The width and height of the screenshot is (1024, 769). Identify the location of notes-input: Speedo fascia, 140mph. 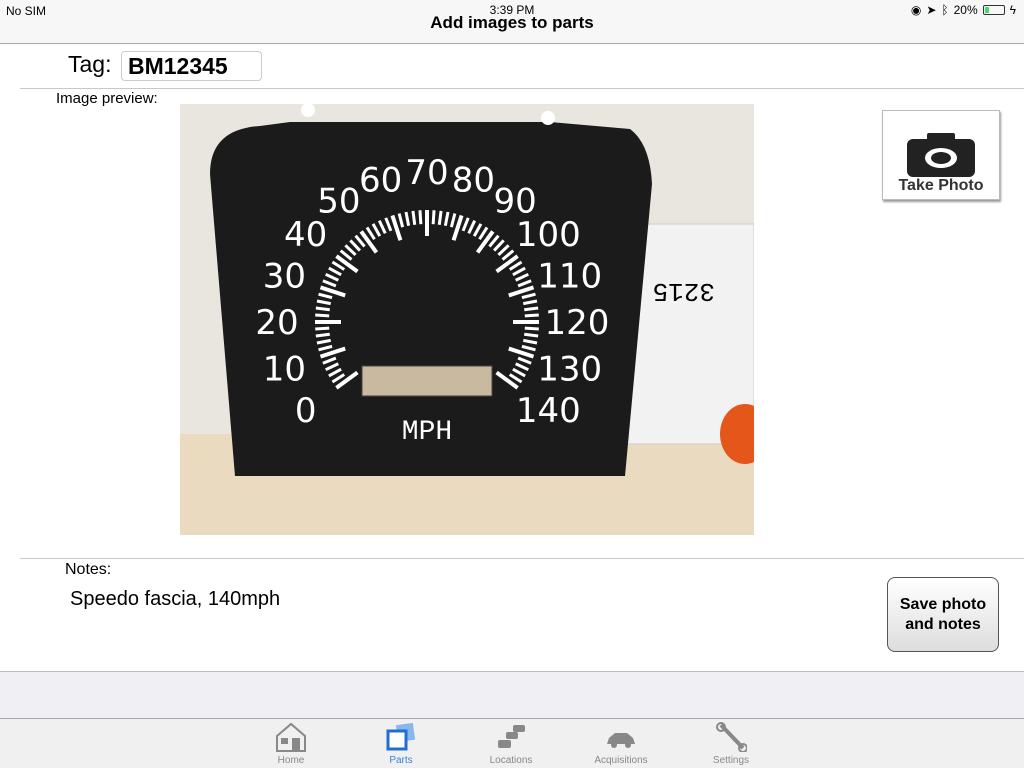
(420, 599).